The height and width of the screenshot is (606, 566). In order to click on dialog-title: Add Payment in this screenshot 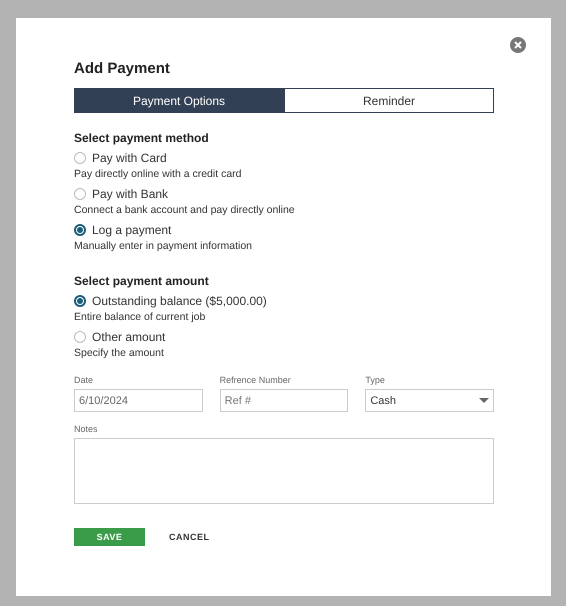, I will do `click(122, 68)`.